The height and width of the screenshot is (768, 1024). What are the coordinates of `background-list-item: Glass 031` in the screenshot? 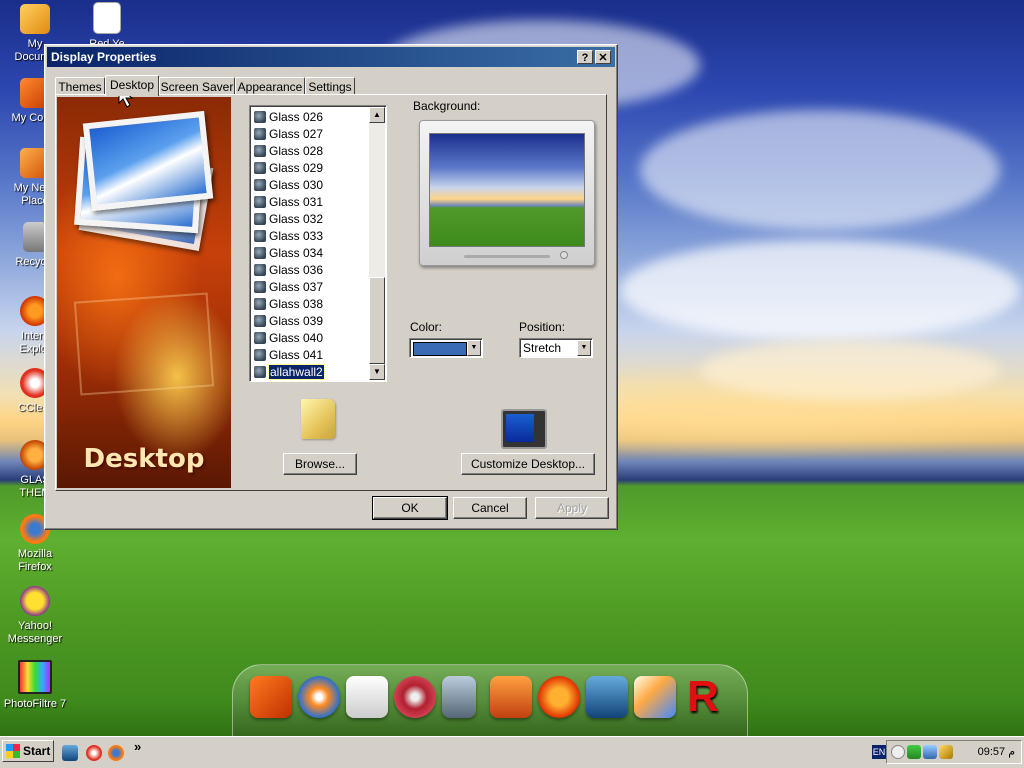 It's located at (288, 202).